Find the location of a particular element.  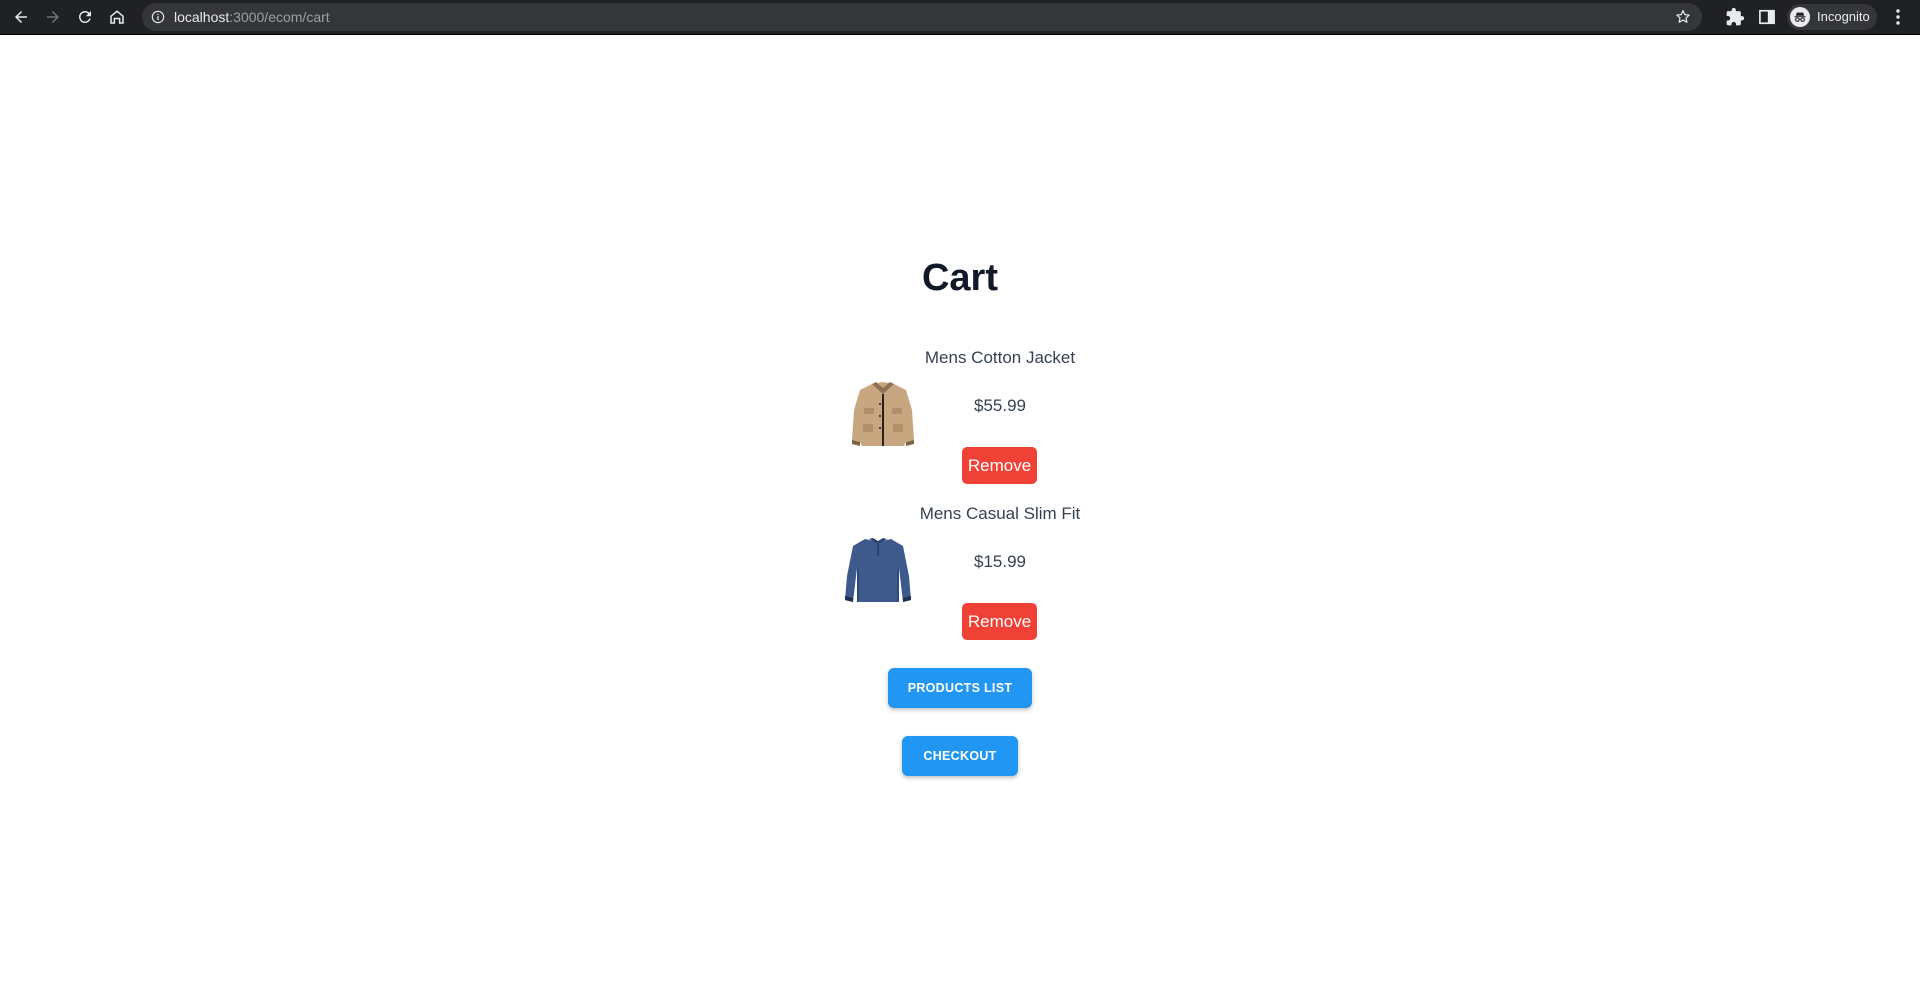

star-icon is located at coordinates (1683, 17).